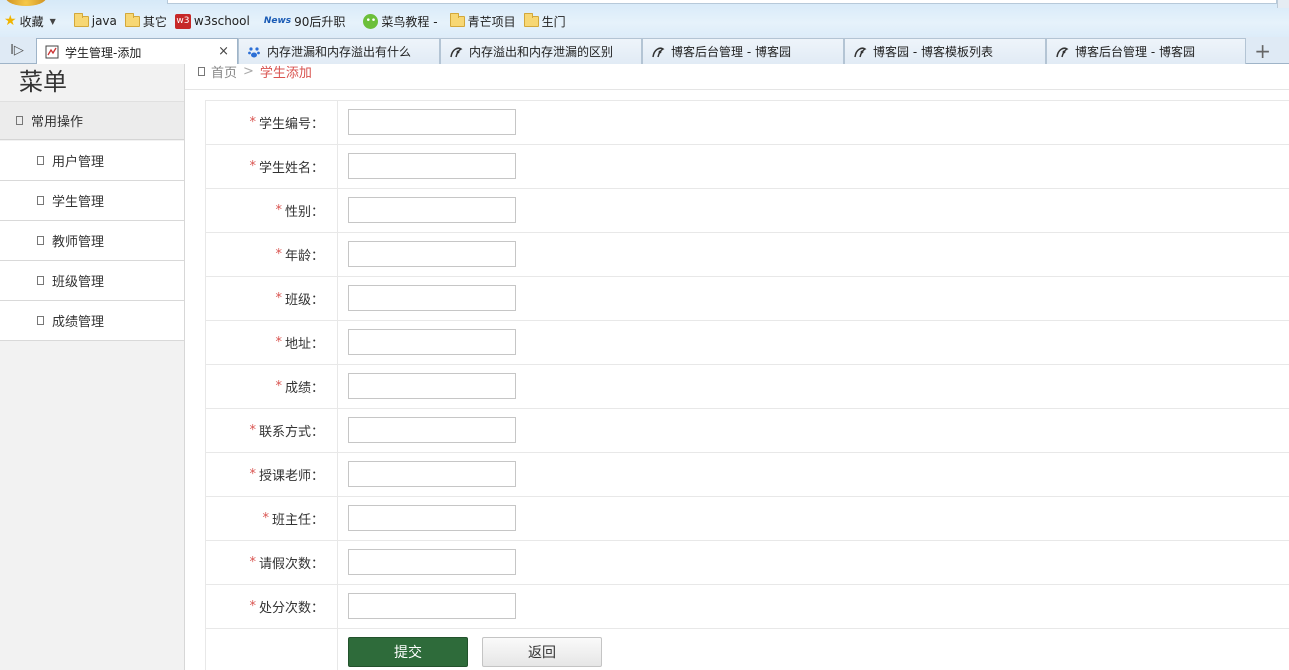  I want to click on chevron-down-icon: ▼, so click(53, 21).